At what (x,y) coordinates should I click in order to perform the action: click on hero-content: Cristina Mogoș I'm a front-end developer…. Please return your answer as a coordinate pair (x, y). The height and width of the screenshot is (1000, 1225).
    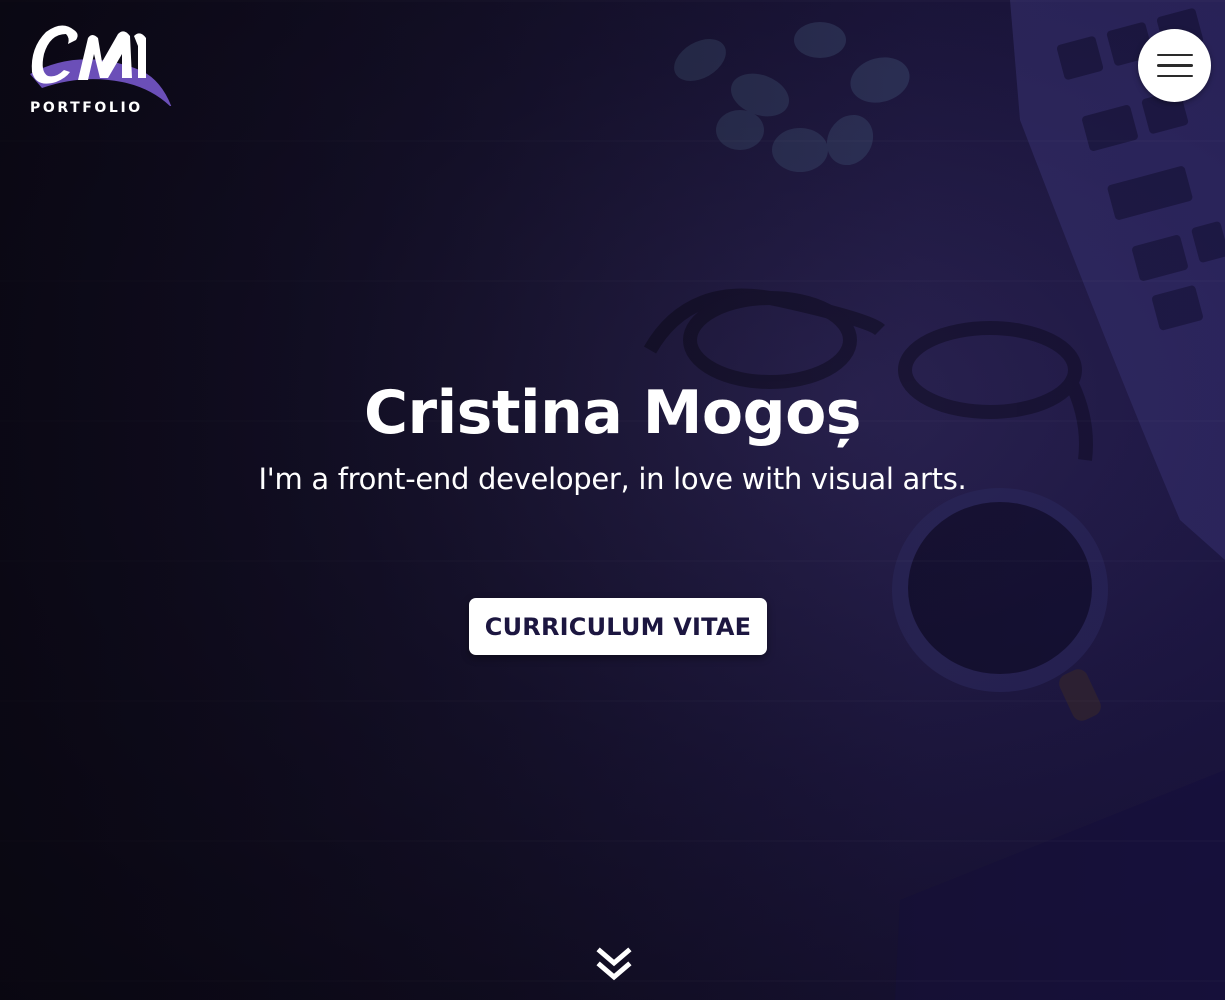
    Looking at the image, I should click on (612, 437).